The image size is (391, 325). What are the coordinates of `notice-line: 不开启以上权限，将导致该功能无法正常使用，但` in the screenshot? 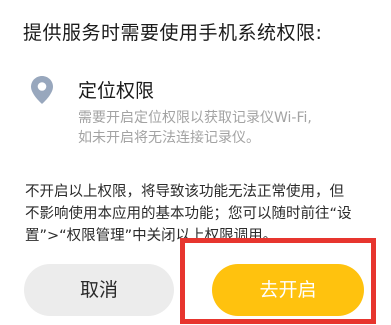 It's located at (184, 192).